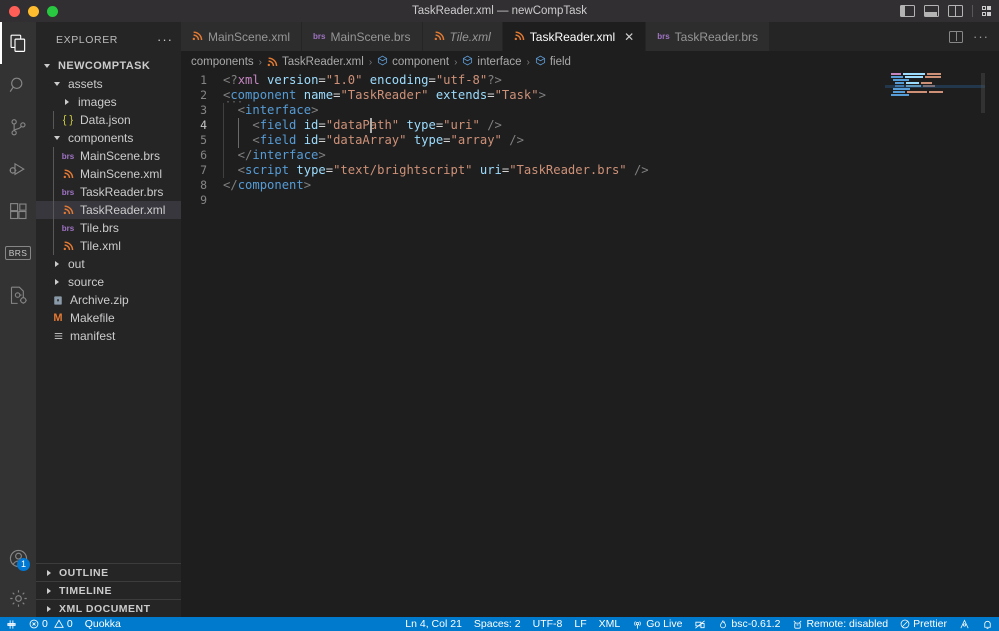 The image size is (999, 631). I want to click on breadcrumb-item-taskreader-xml: TaskReader.xml, so click(315, 62).